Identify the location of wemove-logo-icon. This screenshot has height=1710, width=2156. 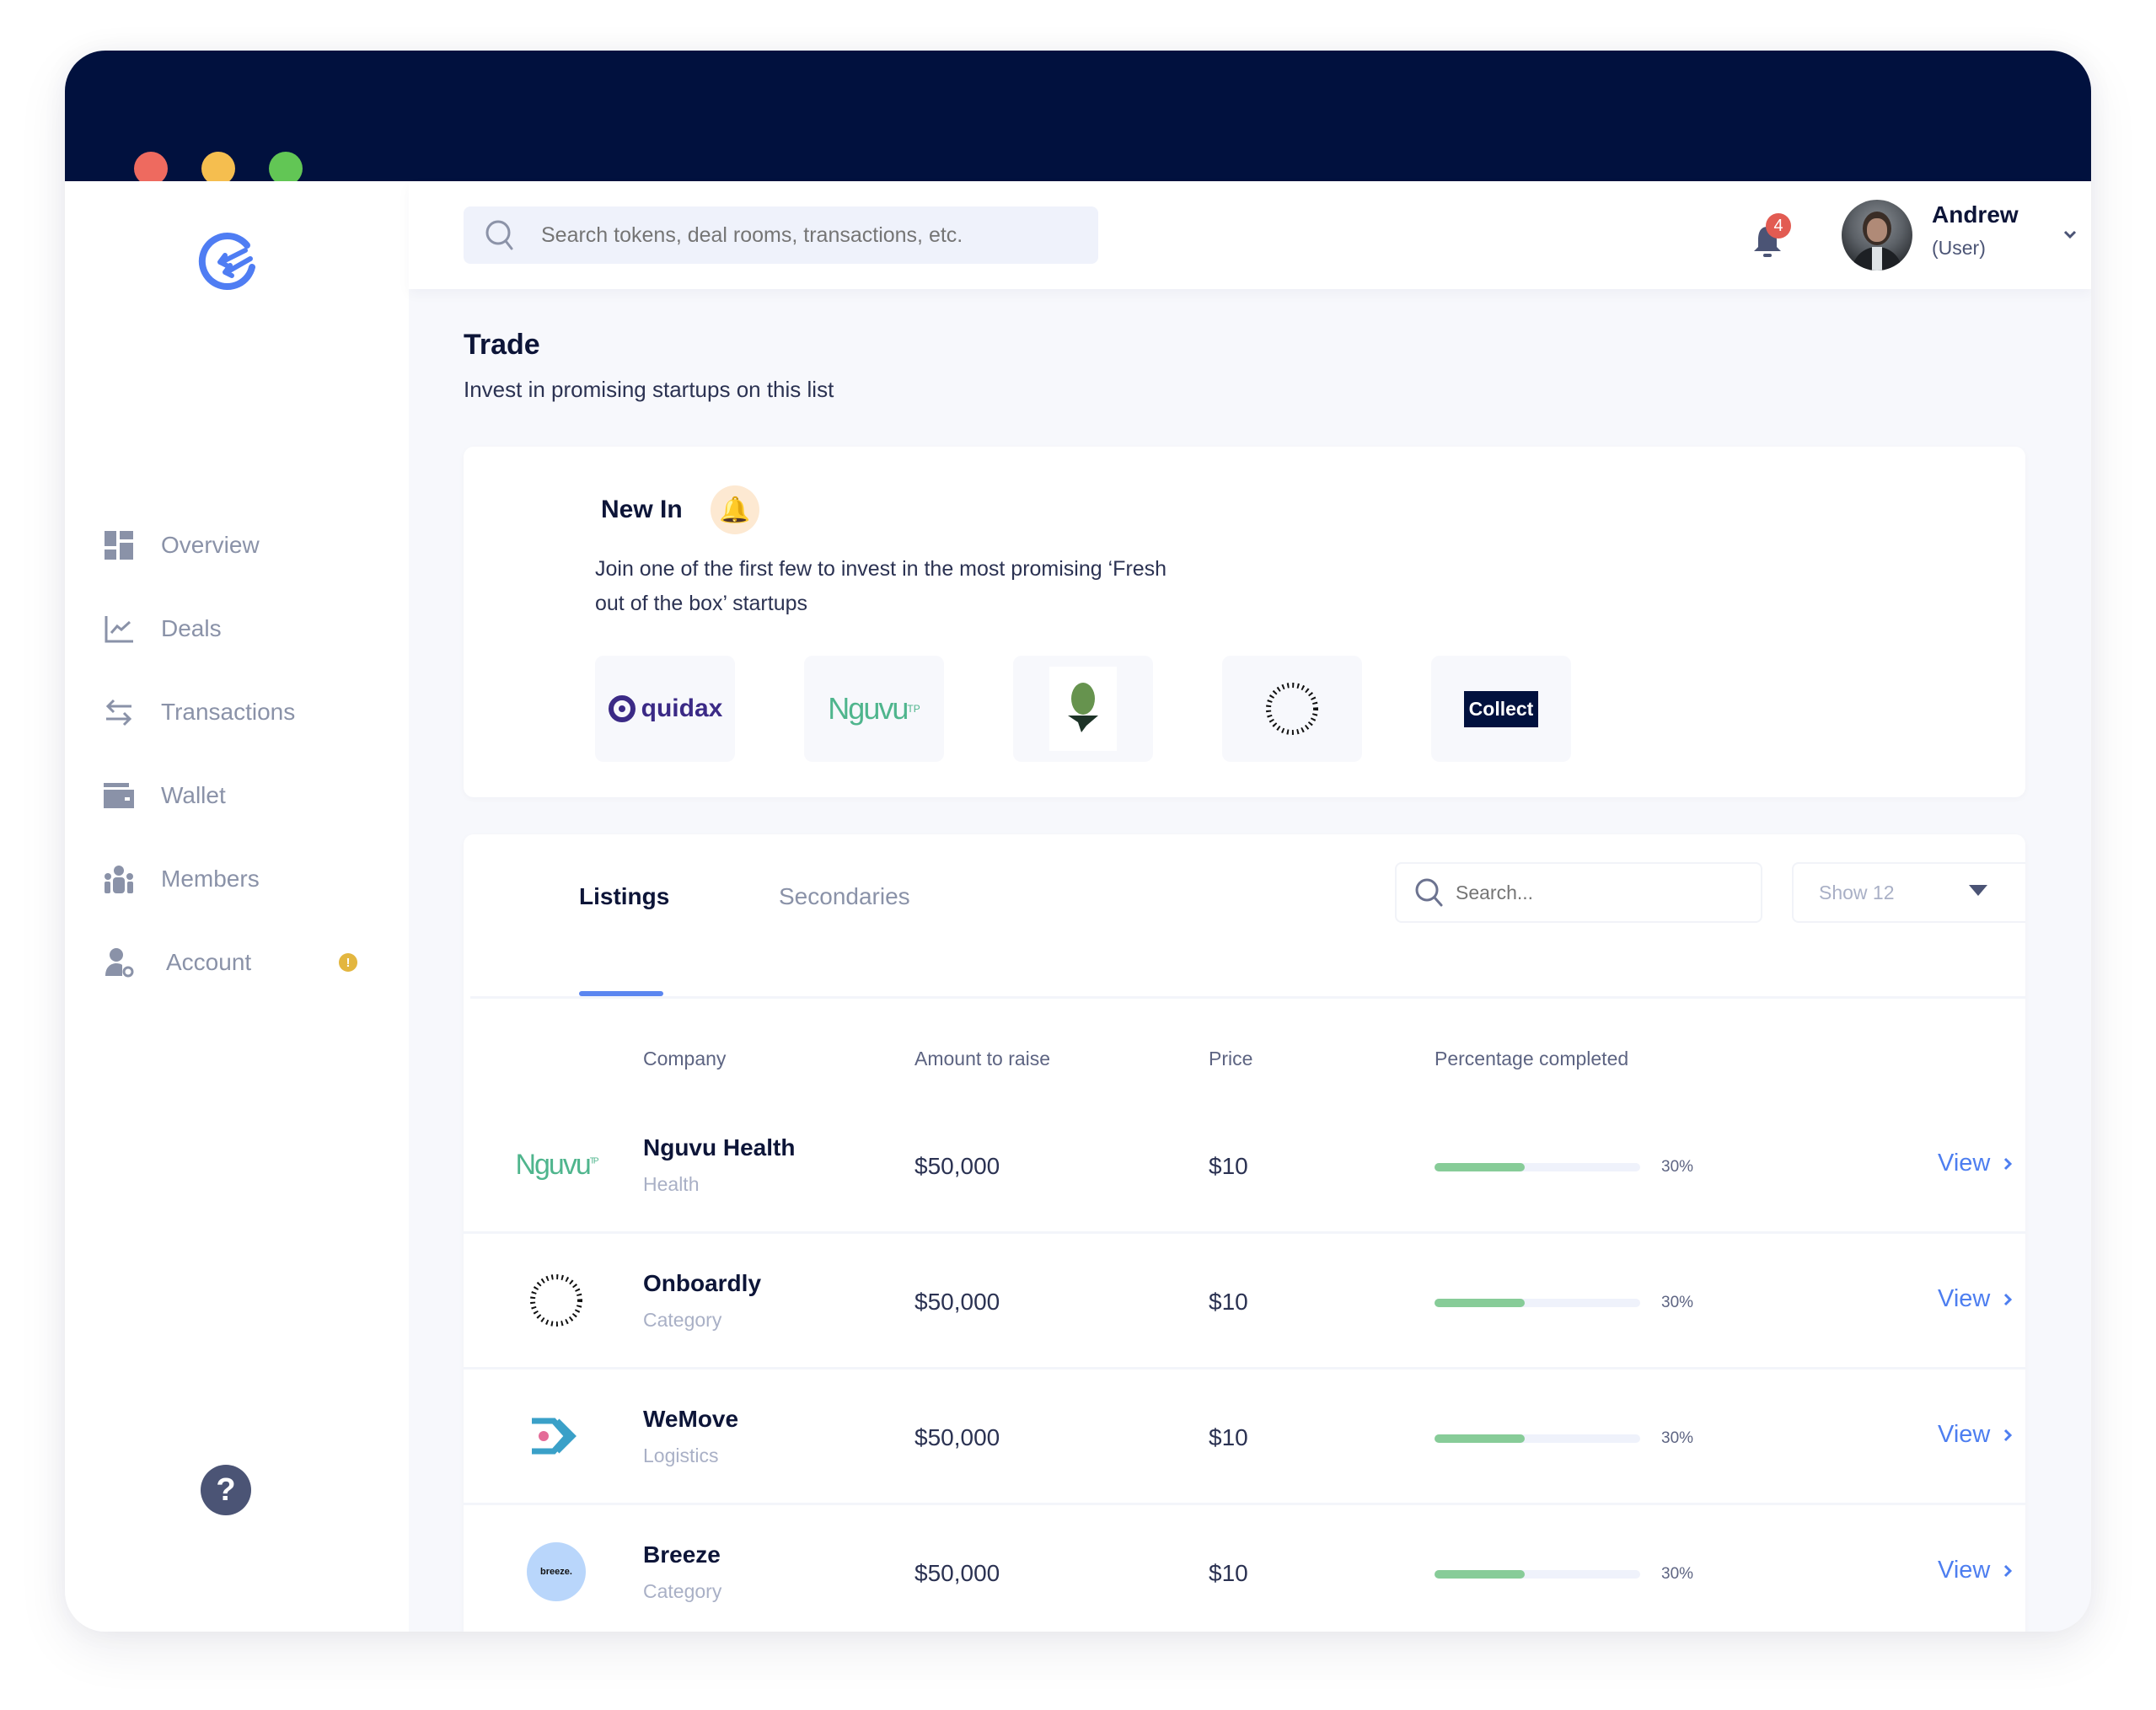
(554, 1436).